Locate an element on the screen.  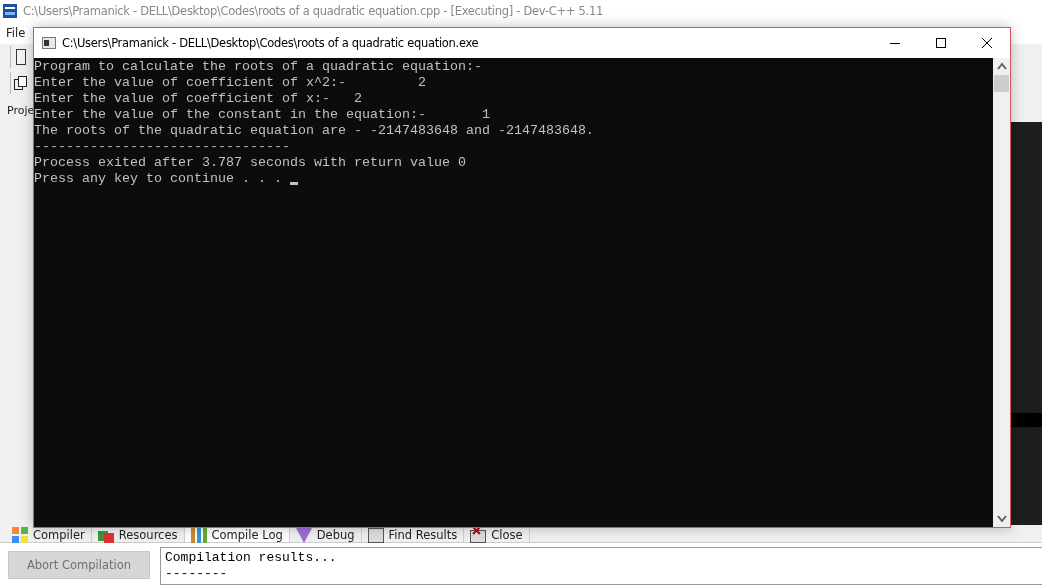
console-text: -------------------------------- is located at coordinates (162, 147).